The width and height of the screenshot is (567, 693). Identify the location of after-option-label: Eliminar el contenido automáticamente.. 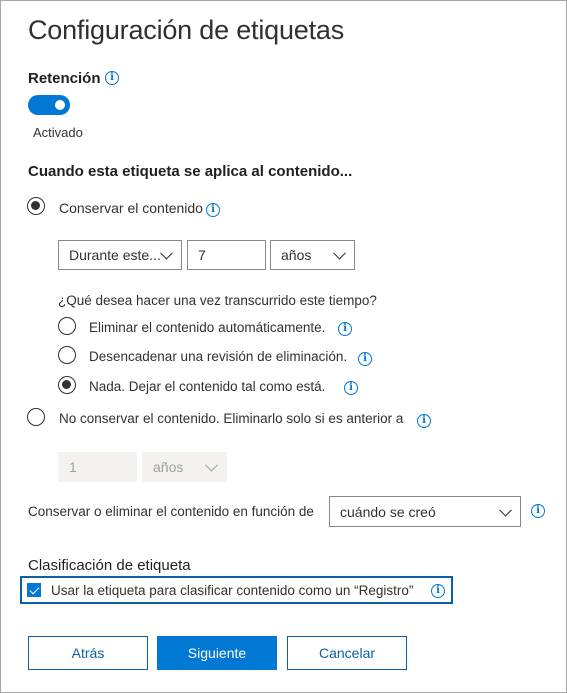
(207, 327).